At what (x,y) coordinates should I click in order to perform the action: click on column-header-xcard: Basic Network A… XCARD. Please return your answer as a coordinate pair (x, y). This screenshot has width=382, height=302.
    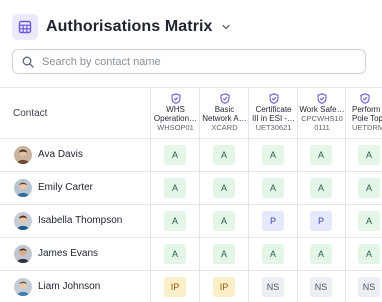
    Looking at the image, I should click on (224, 113).